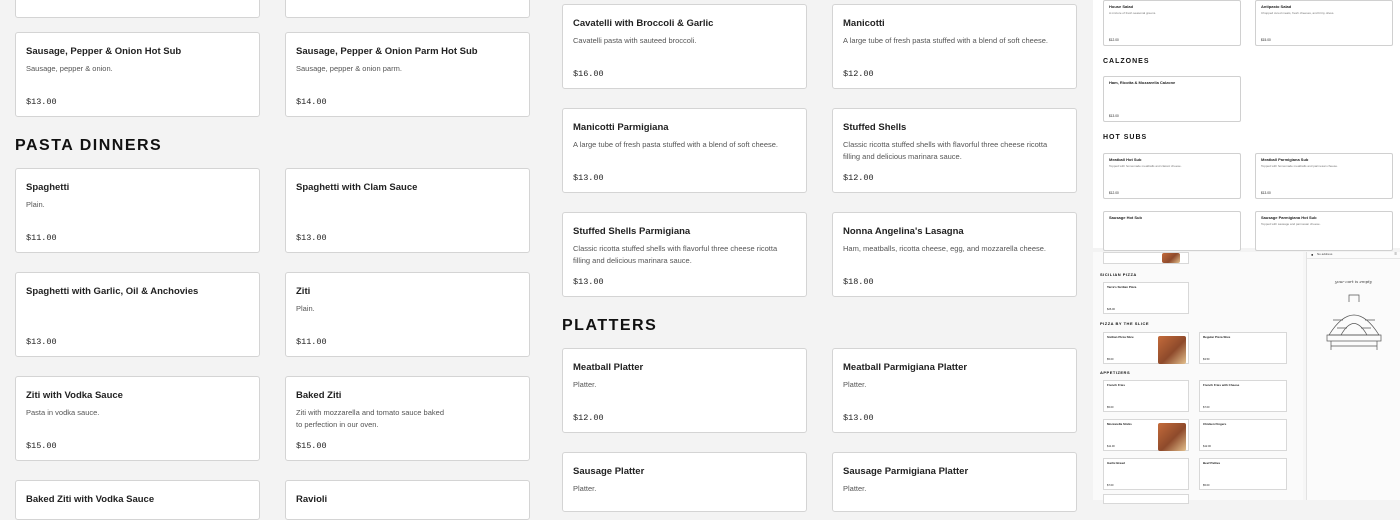 This screenshot has height=520, width=1400. What do you see at coordinates (1289, 217) in the screenshot?
I see `mini-name: Sausage Parmigiana Hot Sub` at bounding box center [1289, 217].